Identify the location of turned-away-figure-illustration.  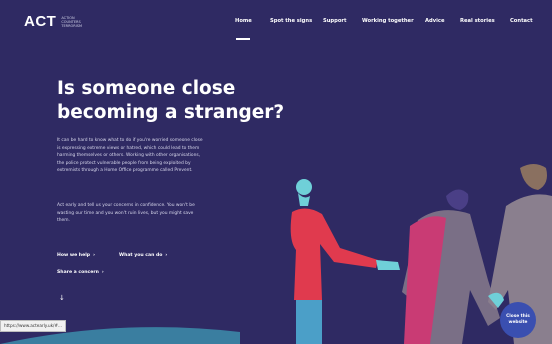
(451, 266).